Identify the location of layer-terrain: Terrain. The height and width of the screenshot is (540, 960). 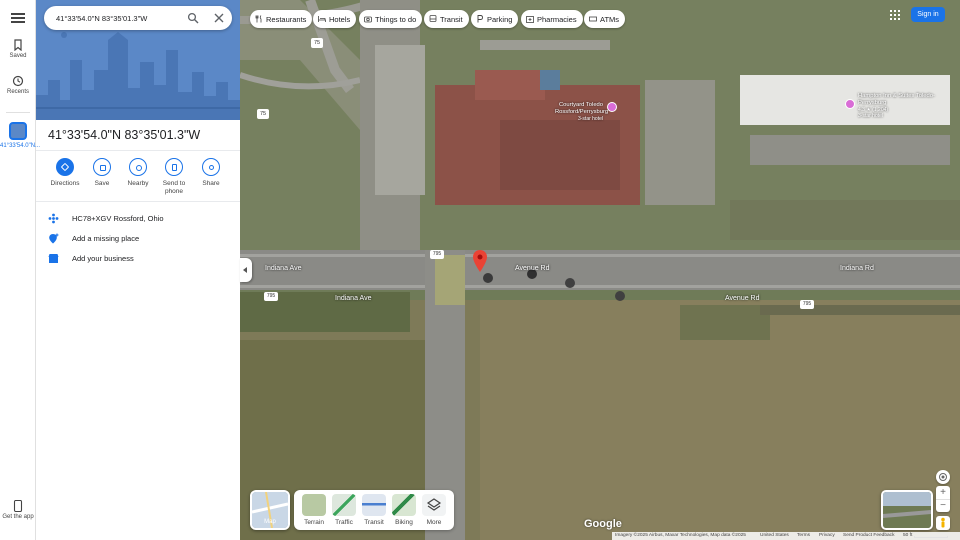
(314, 510).